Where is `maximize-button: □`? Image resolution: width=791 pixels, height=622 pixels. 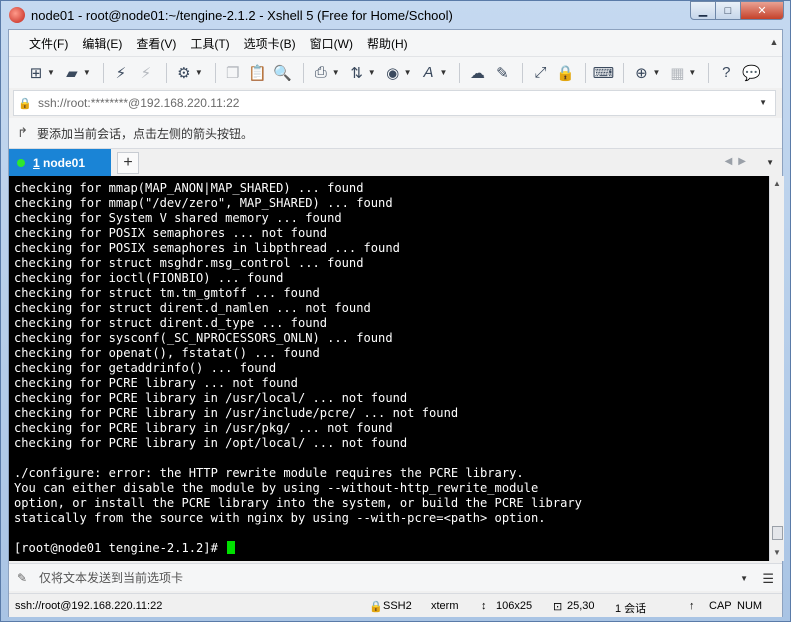 maximize-button: □ is located at coordinates (728, 10).